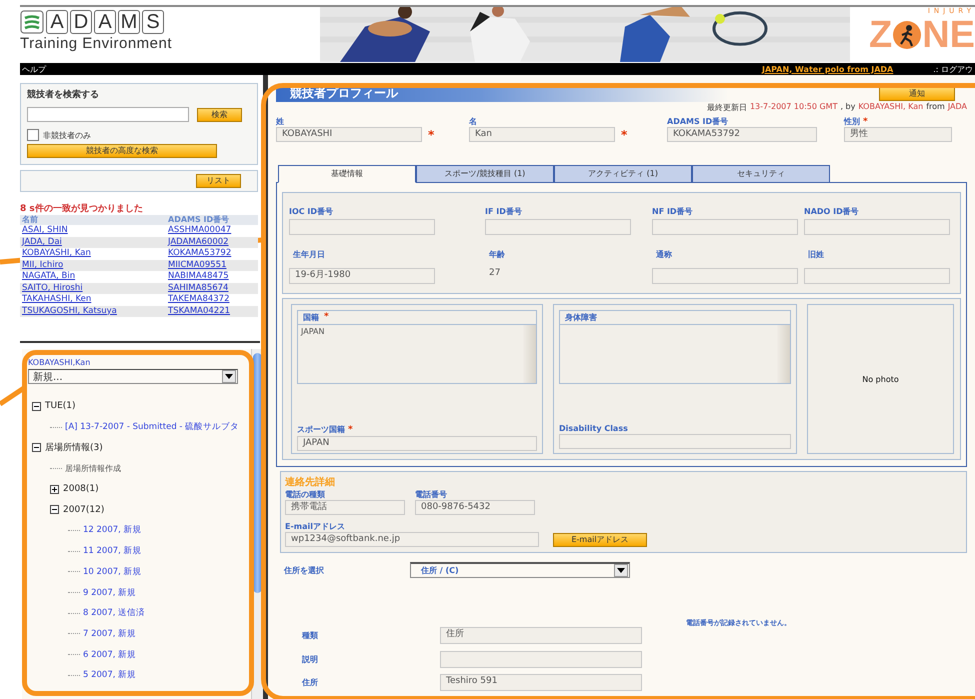 This screenshot has height=699, width=975. I want to click on field-label: 名, so click(473, 121).